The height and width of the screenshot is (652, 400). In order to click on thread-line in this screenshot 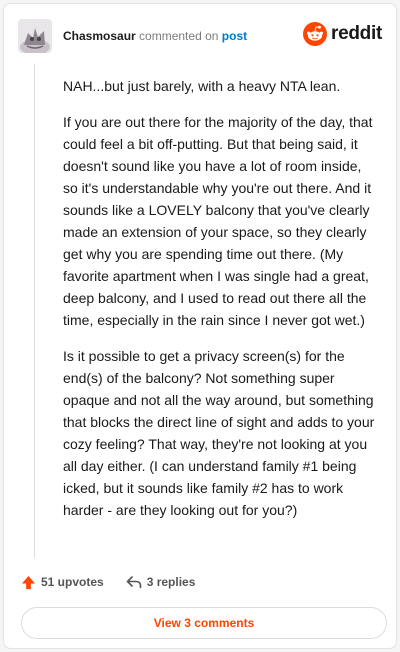, I will do `click(34, 311)`.